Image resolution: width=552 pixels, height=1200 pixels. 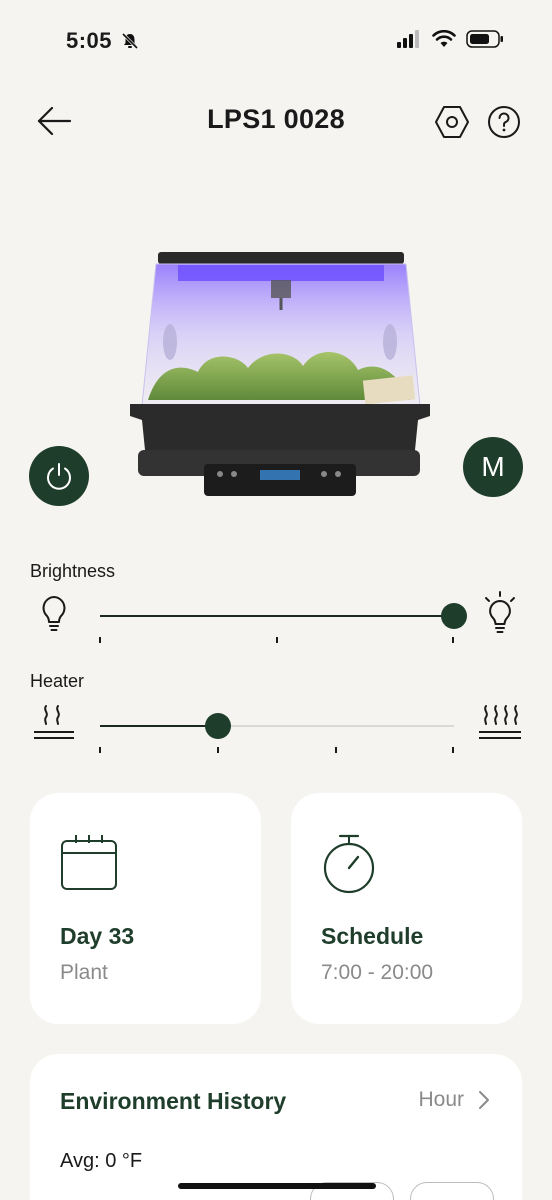 I want to click on schedule-card: Schedule 7:00 - 20:00, so click(x=406, y=908).